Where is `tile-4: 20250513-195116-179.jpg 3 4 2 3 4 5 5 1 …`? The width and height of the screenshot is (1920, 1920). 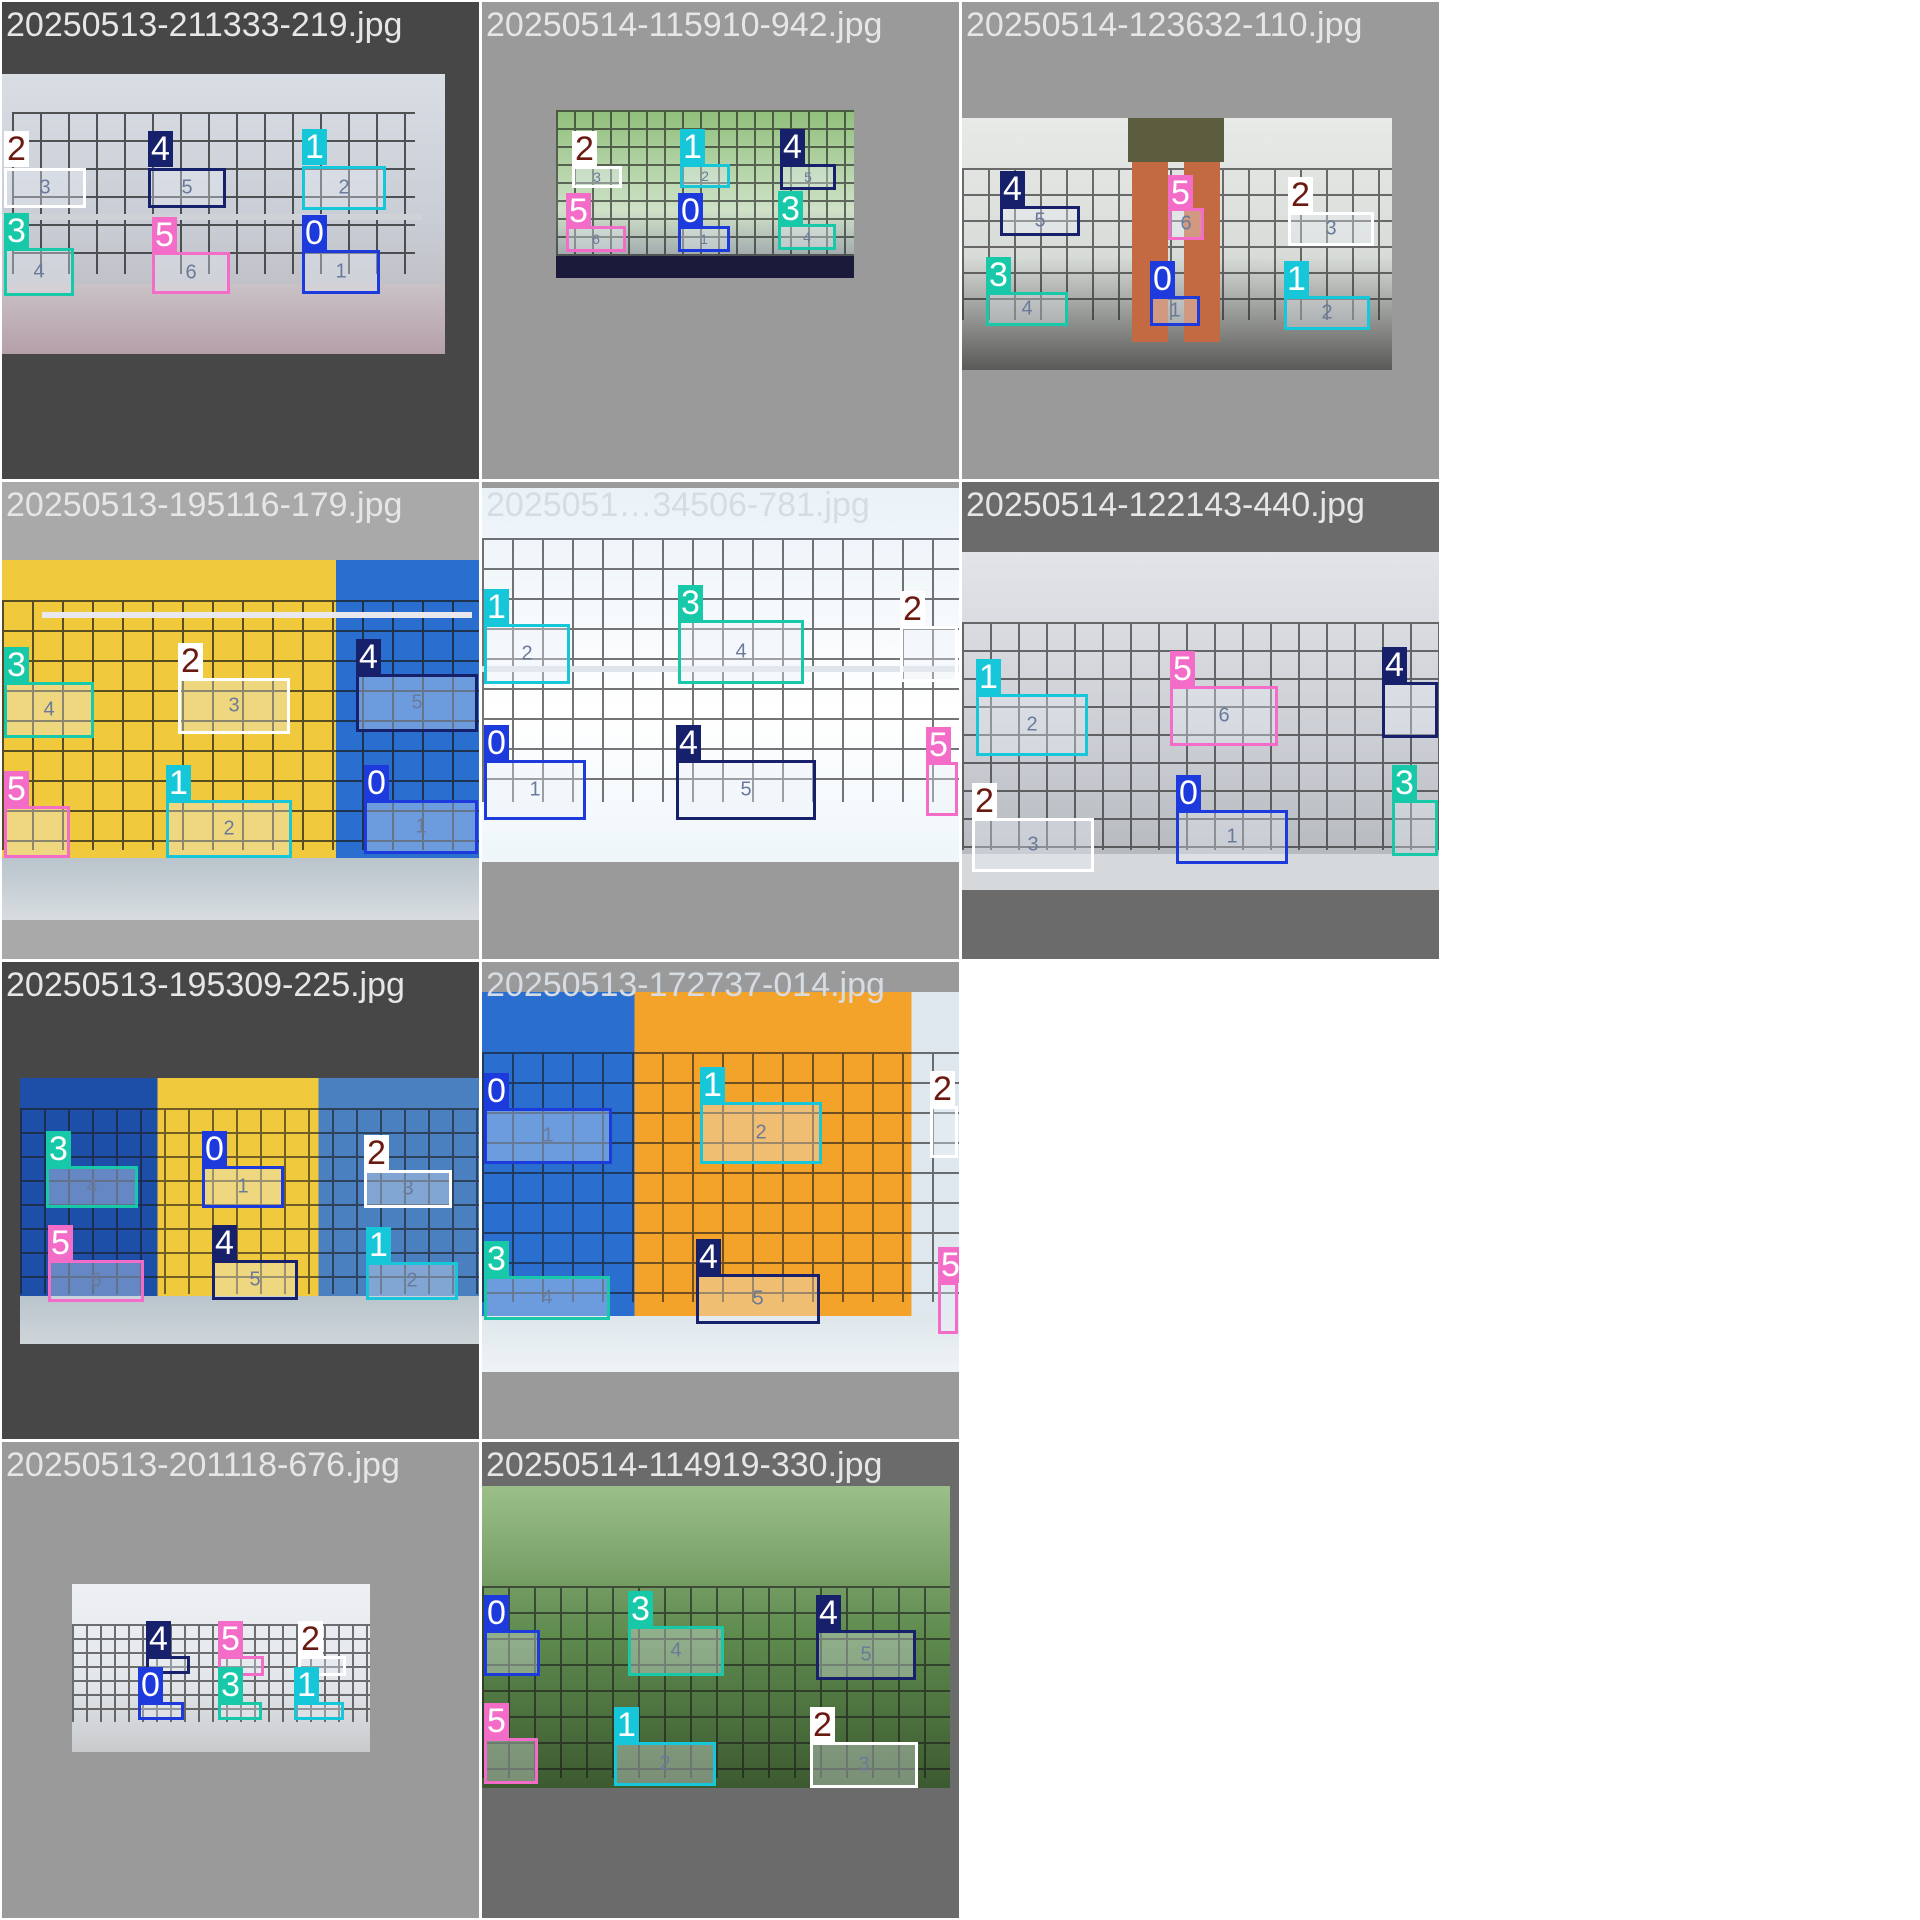 tile-4: 20250513-195116-179.jpg 3 4 2 3 4 5 5 1 … is located at coordinates (240, 720).